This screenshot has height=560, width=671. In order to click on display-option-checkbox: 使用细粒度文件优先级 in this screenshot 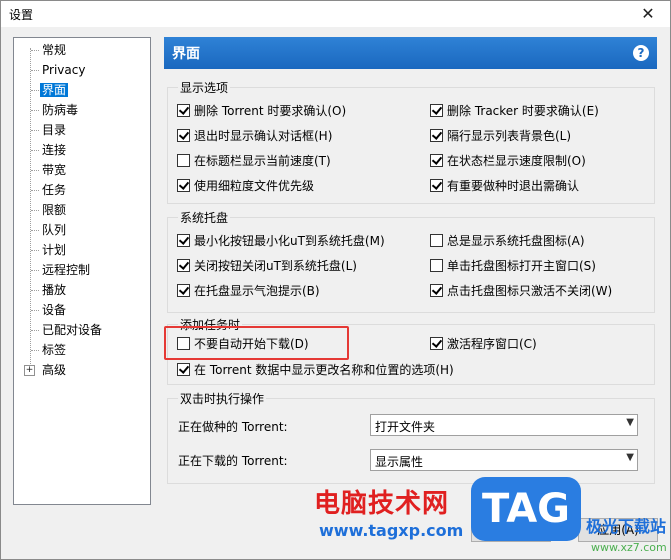, I will do `click(245, 186)`.